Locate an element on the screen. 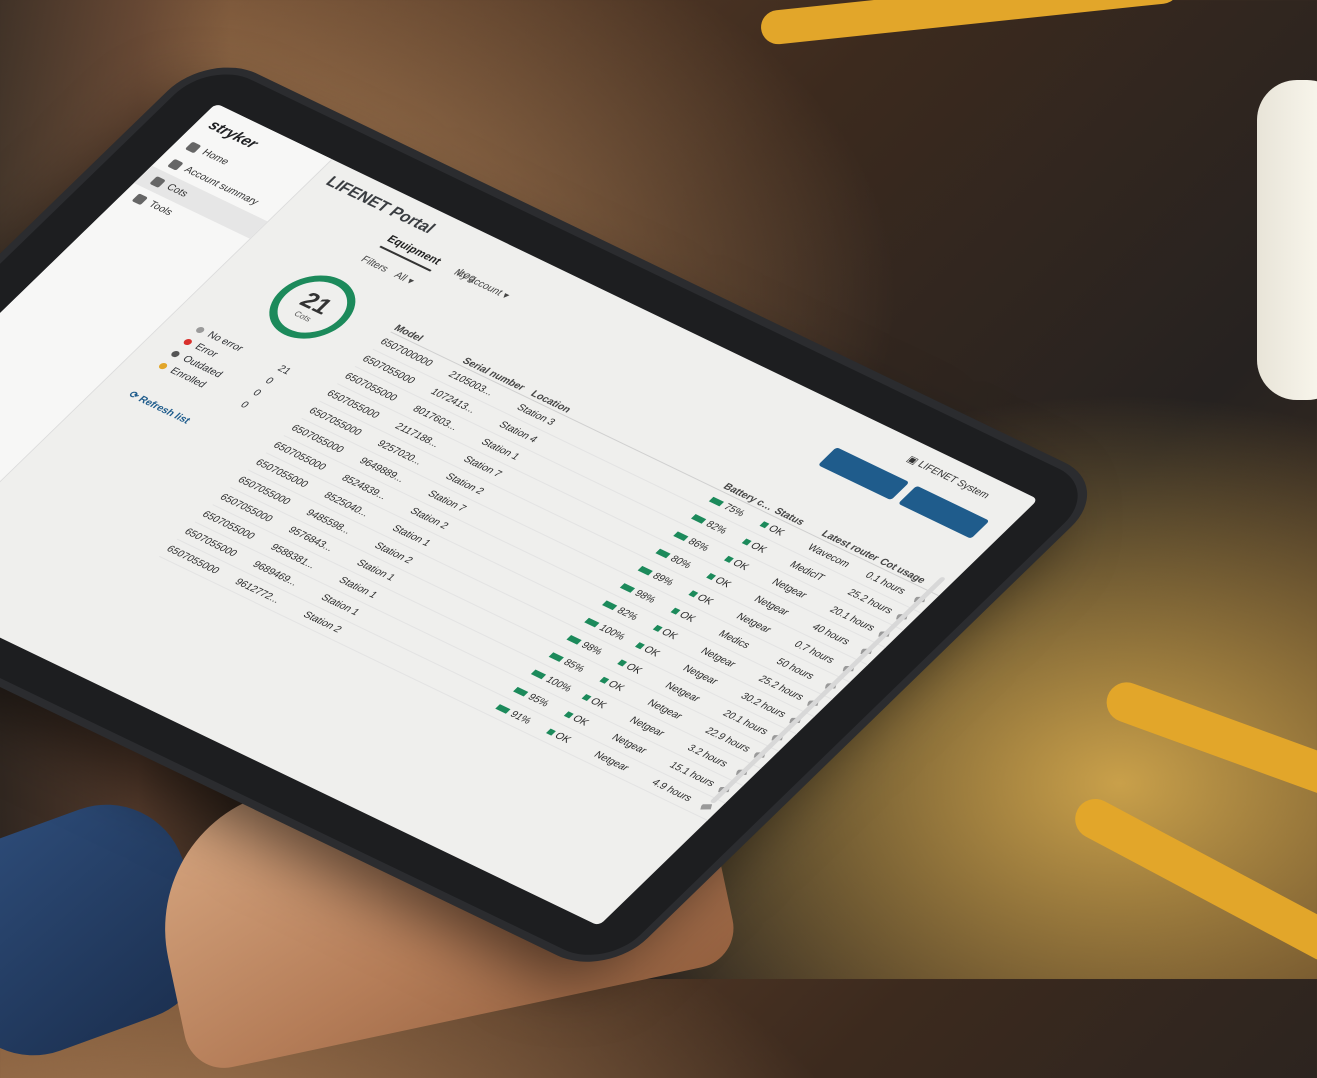  edit-icon is located at coordinates (707, 806).